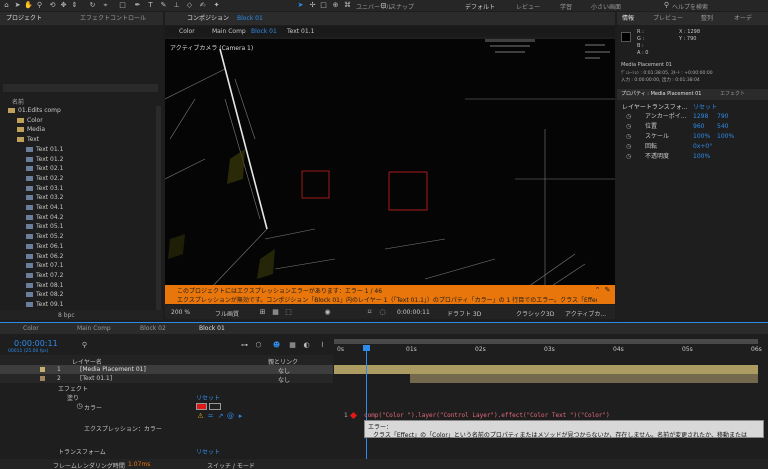  I want to click on bpc-label: 8 bpc, so click(66, 315).